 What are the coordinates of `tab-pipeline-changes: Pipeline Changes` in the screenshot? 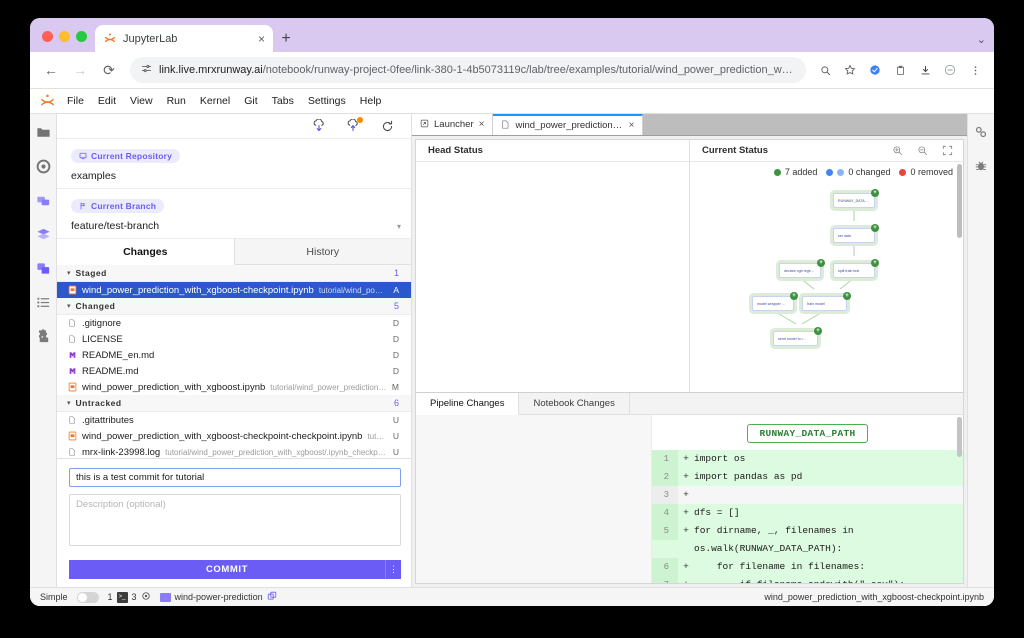 It's located at (468, 404).